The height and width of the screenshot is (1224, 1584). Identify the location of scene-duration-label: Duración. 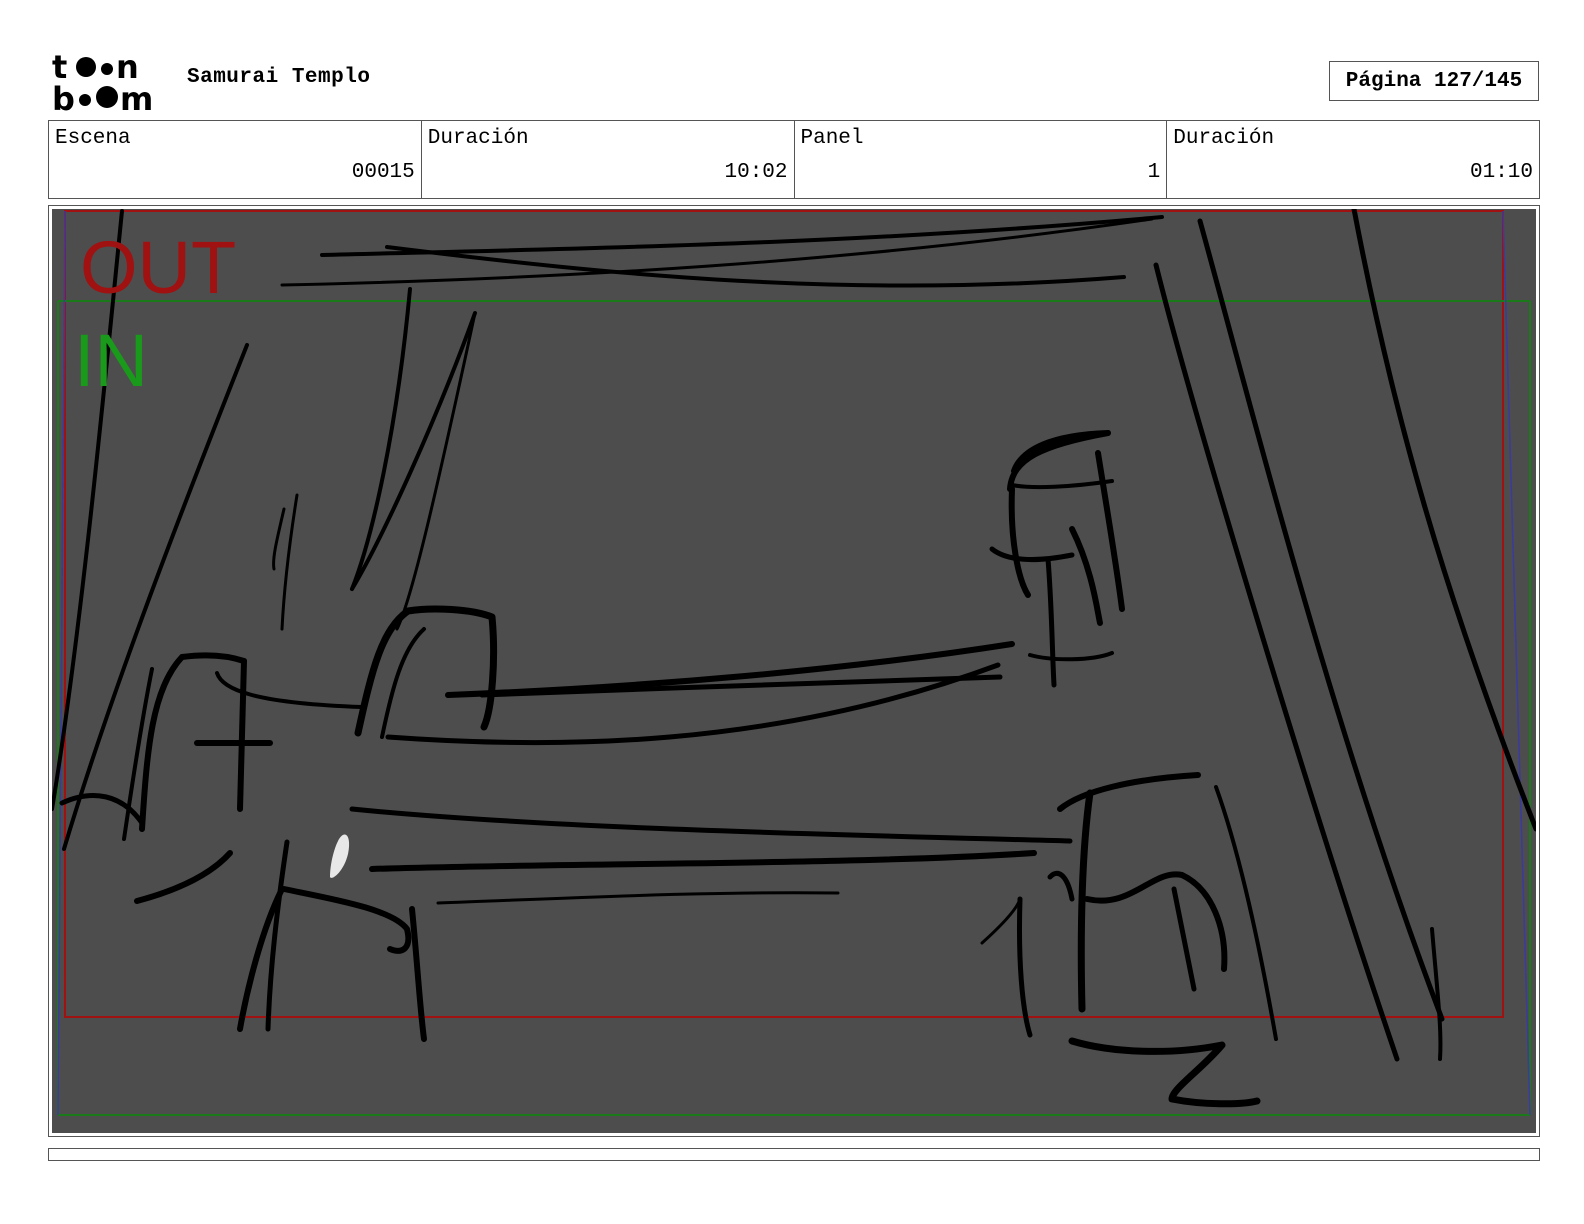
(478, 138).